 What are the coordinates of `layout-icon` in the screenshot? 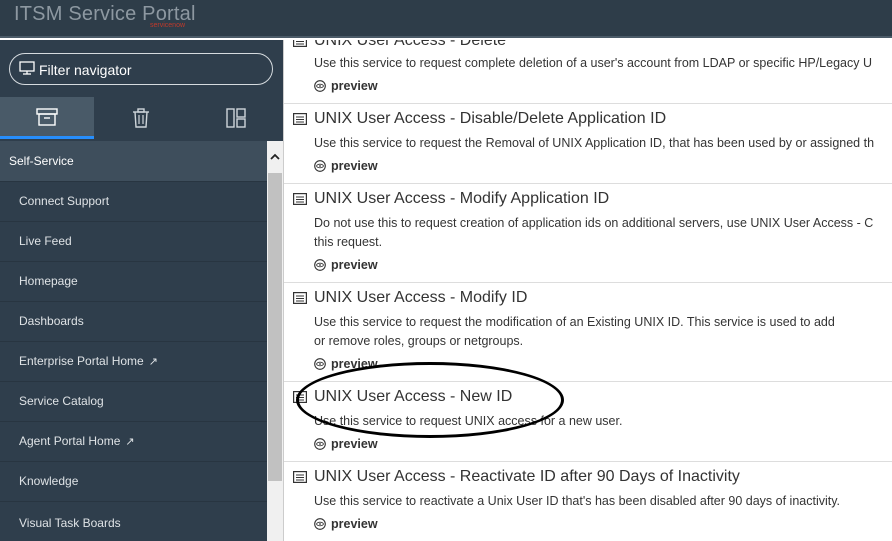 It's located at (235, 118).